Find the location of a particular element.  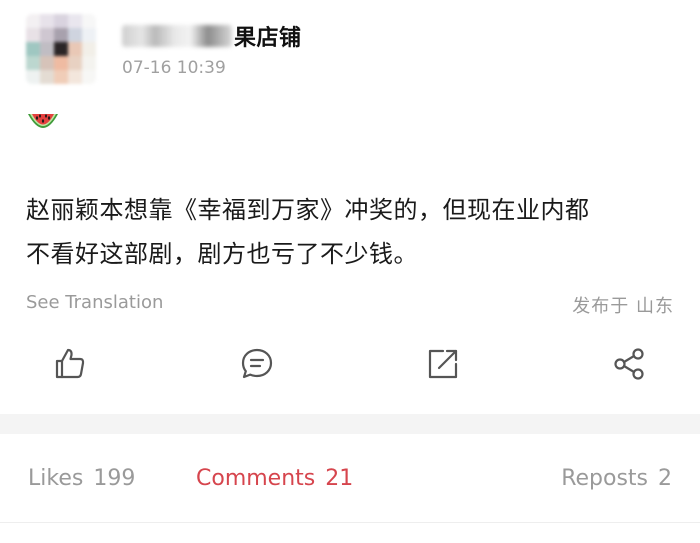

tab-likes-count: 199 is located at coordinates (114, 478).